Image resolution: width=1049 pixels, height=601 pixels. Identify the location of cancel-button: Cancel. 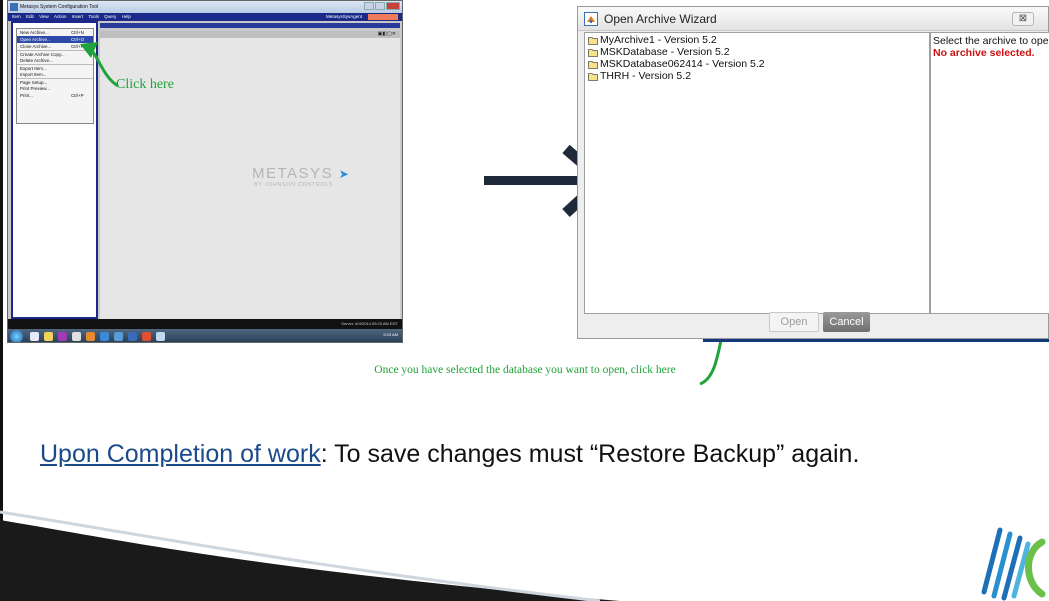
(846, 322).